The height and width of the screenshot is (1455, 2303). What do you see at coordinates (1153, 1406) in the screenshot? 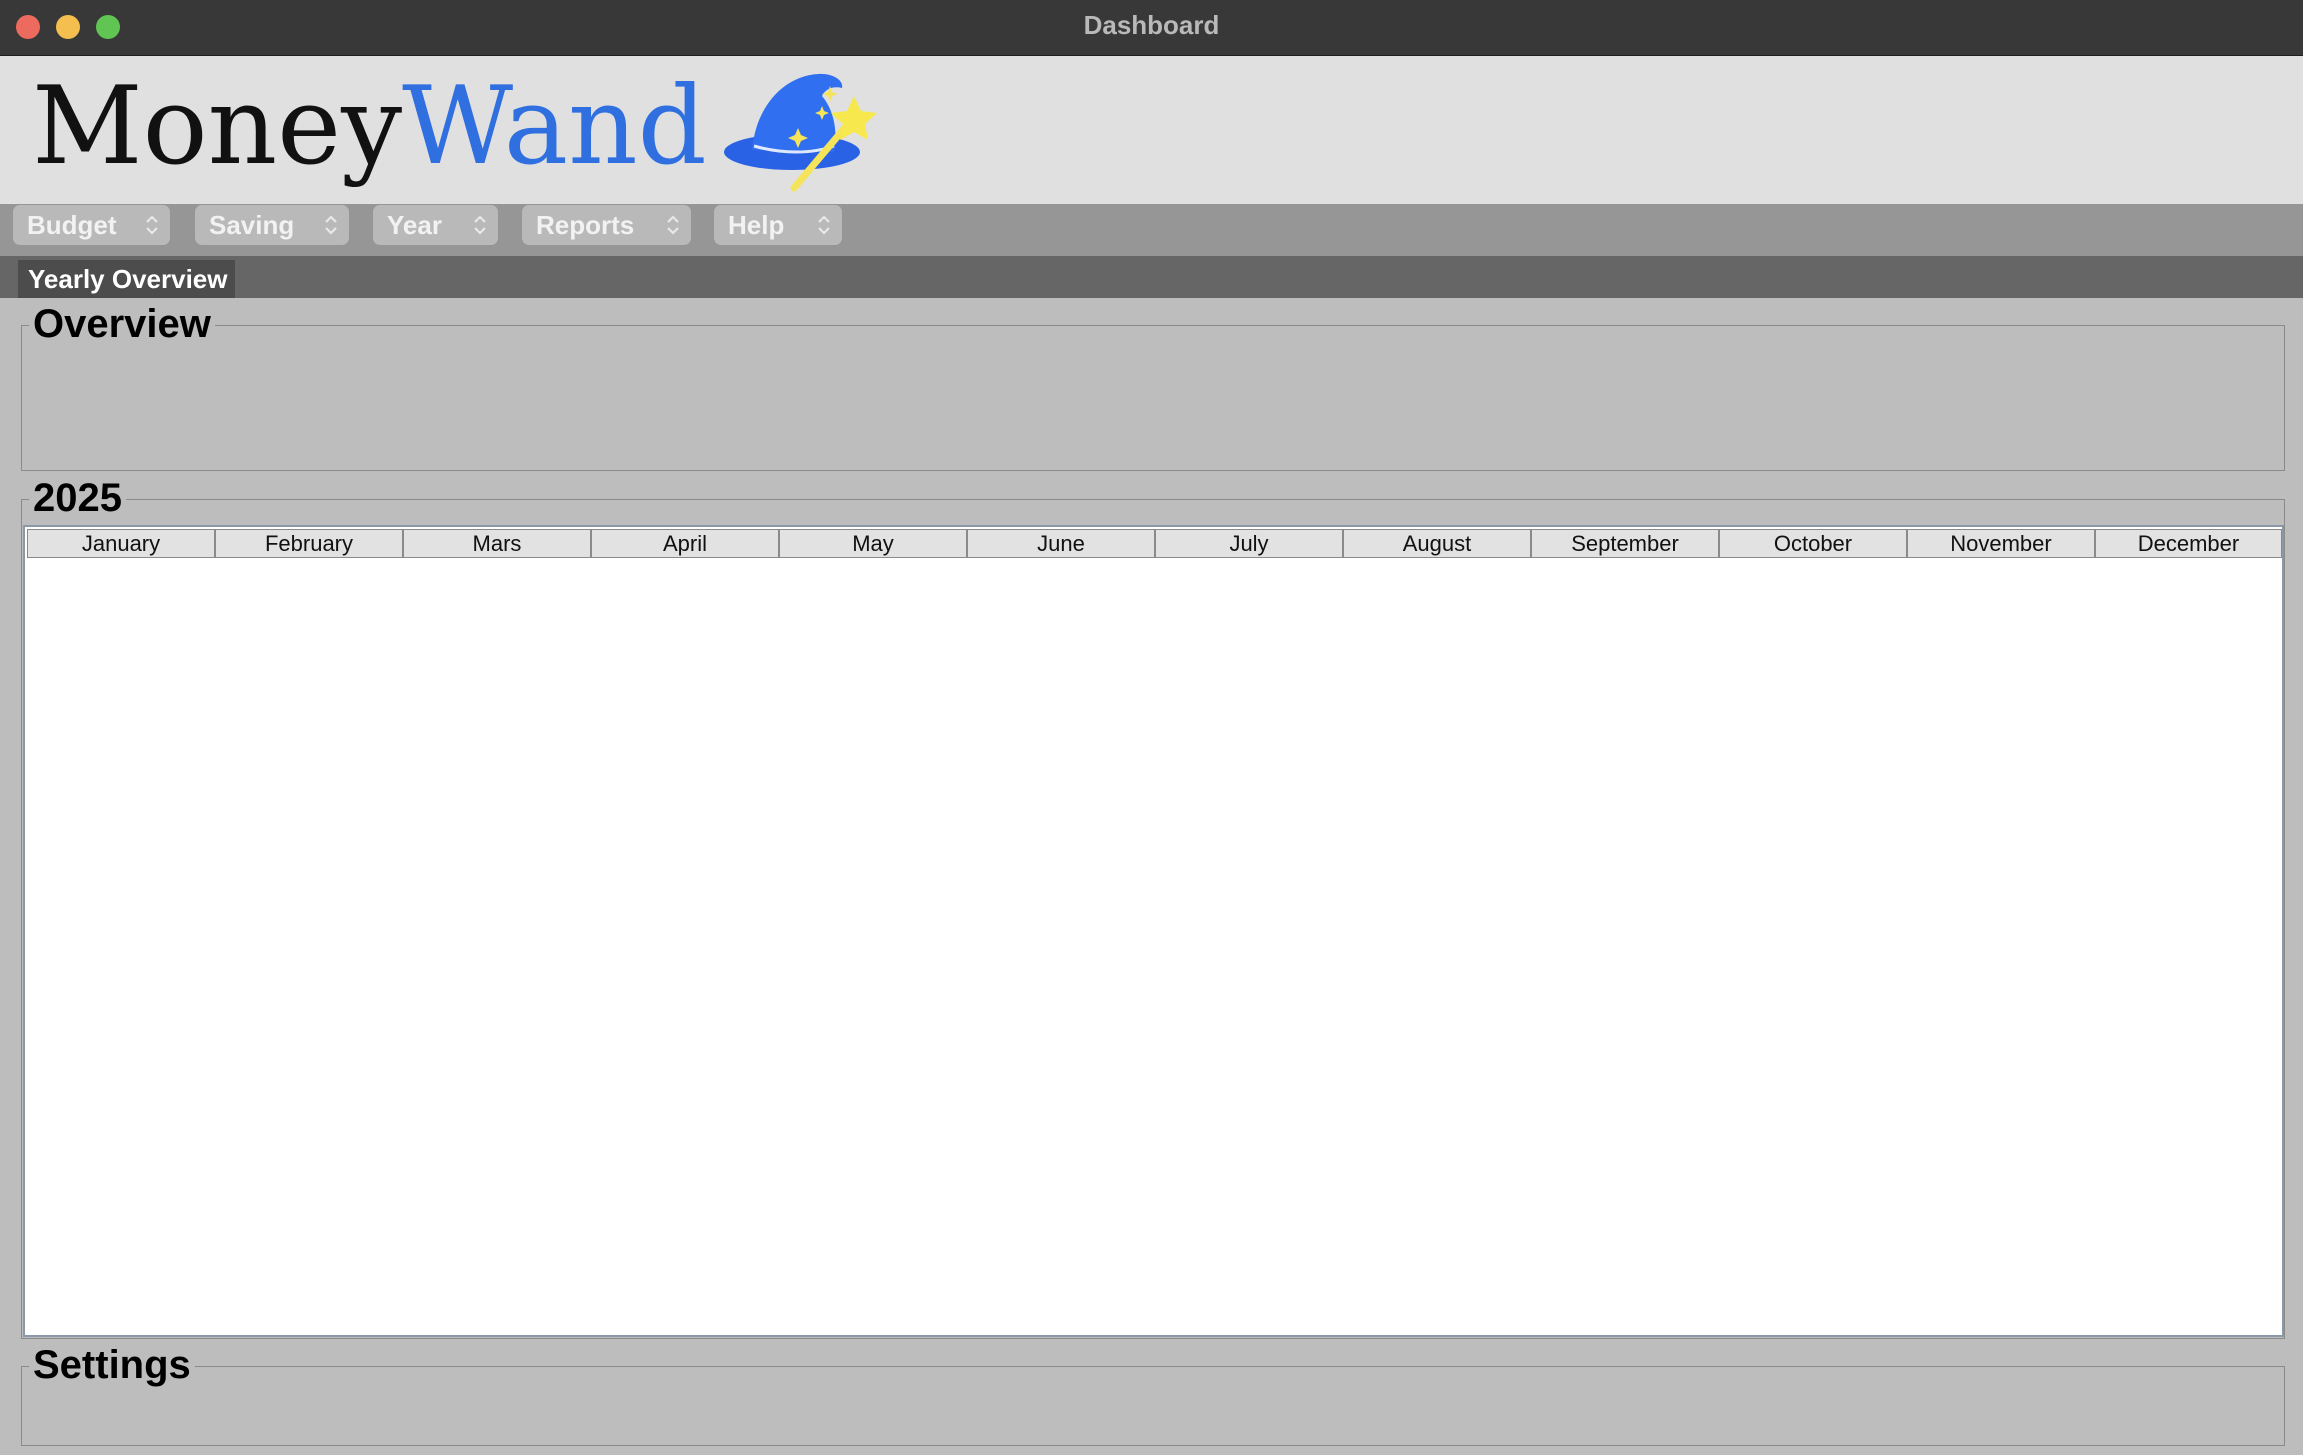
I see `settings-group` at bounding box center [1153, 1406].